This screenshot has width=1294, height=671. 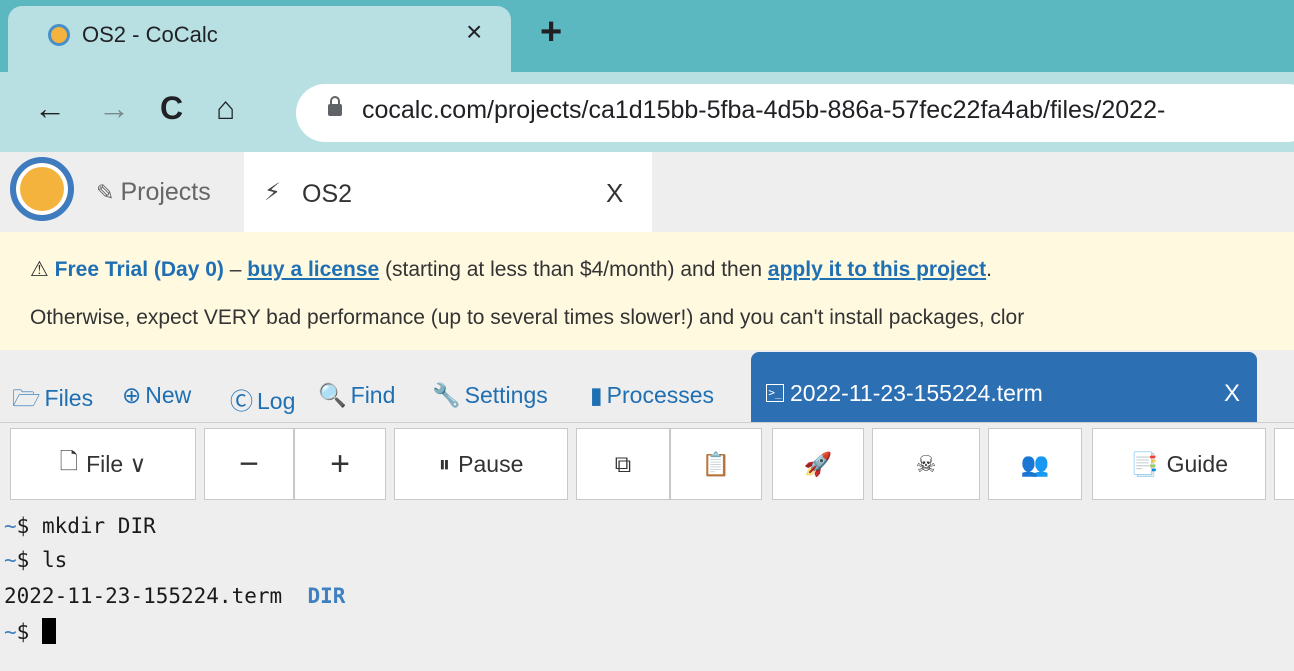 I want to click on copy-icon: ⧉, so click(x=623, y=463).